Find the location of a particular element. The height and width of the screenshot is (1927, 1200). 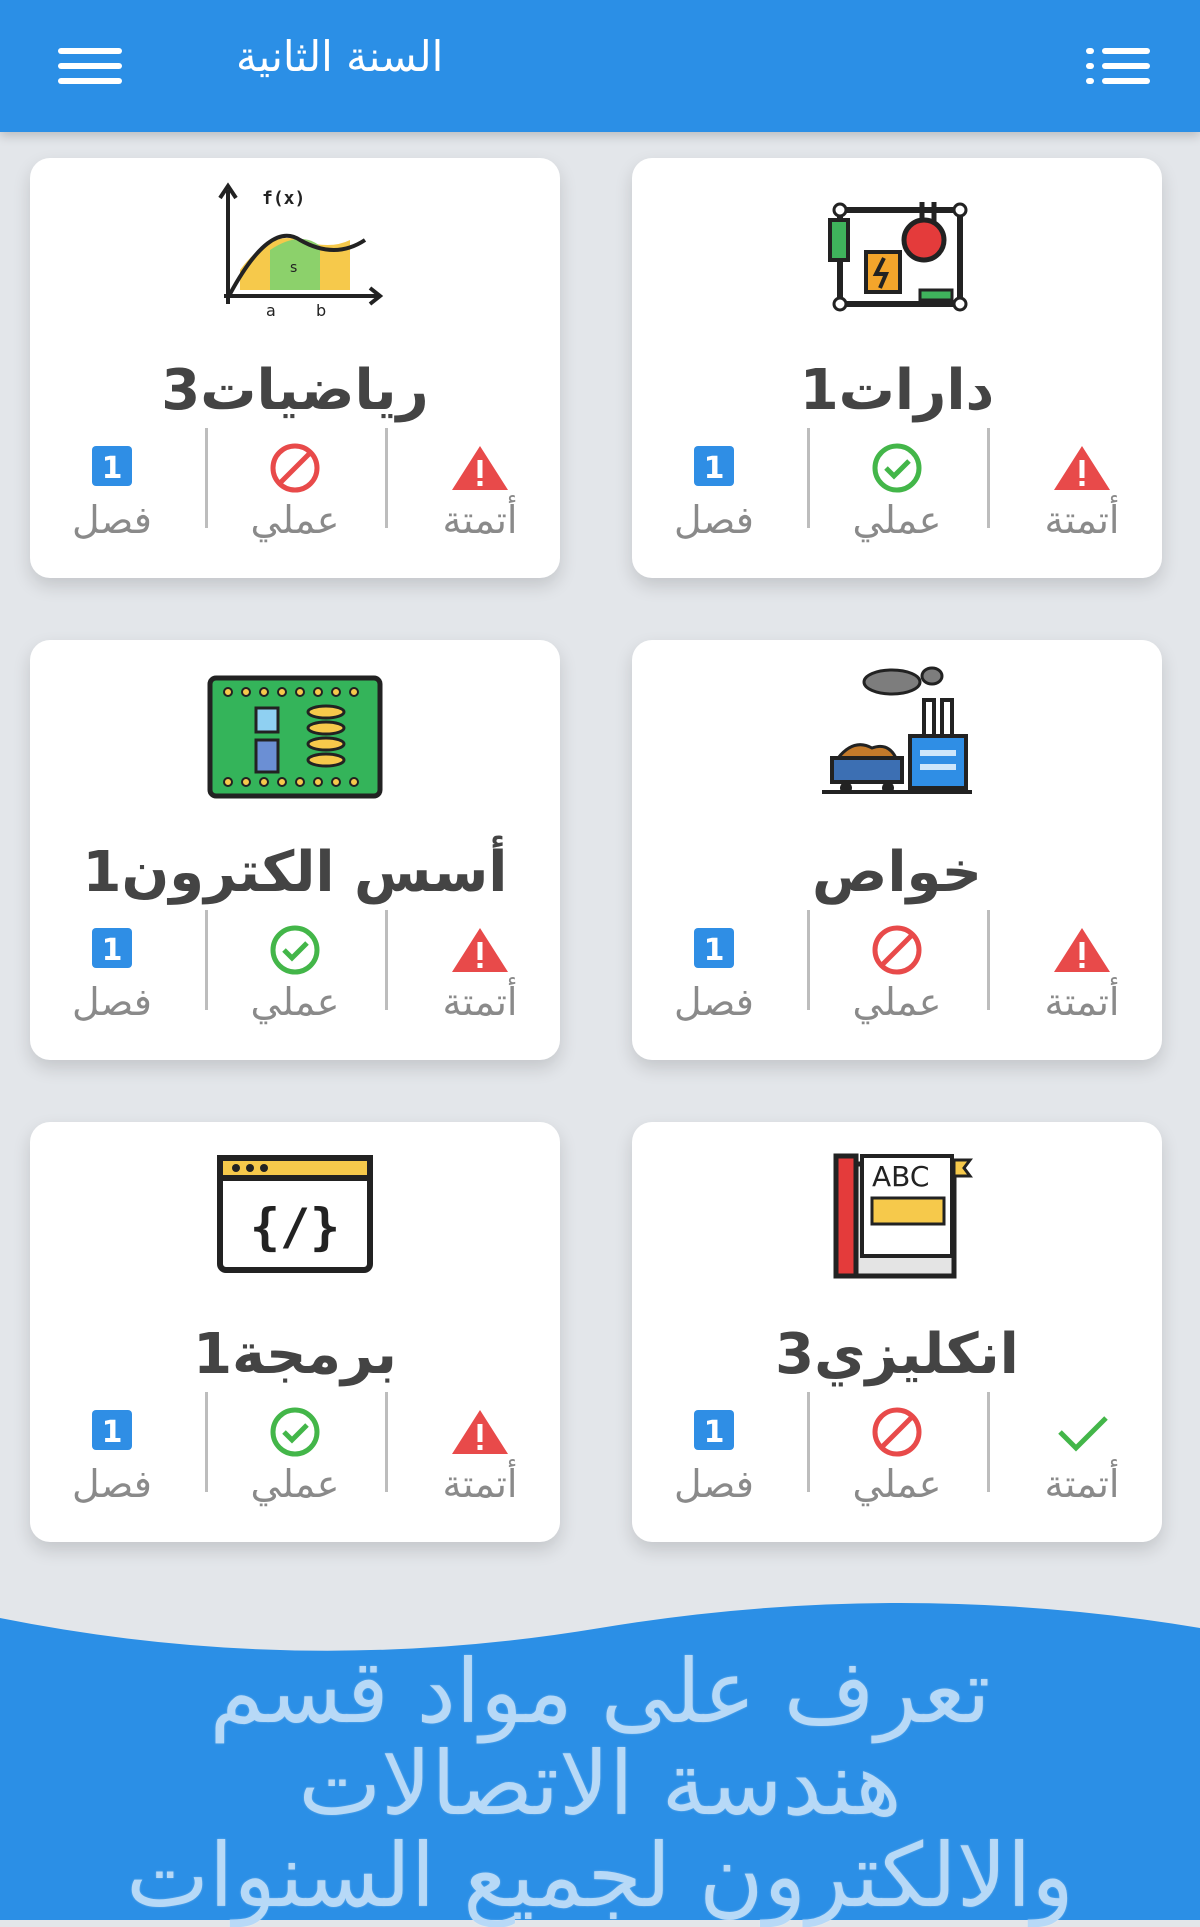

course-title: رياضيات3 is located at coordinates (295, 390).